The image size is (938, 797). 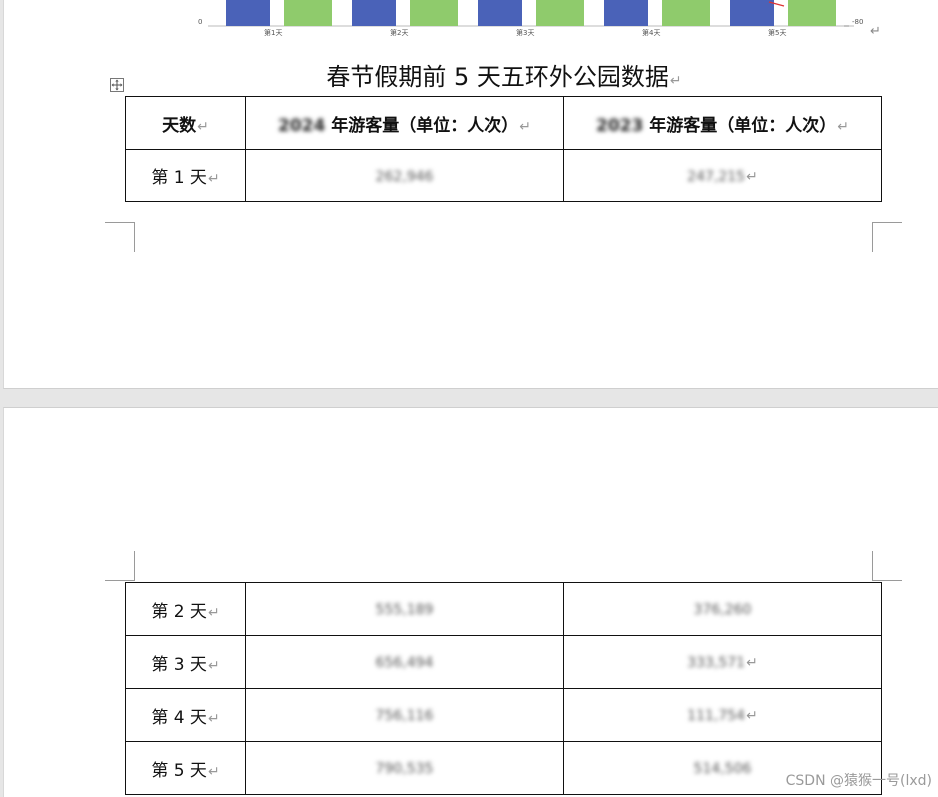 I want to click on embedded-chart: 0 -80 第1天 第2天 第3天 第4天 第5天, so click(x=539, y=20).